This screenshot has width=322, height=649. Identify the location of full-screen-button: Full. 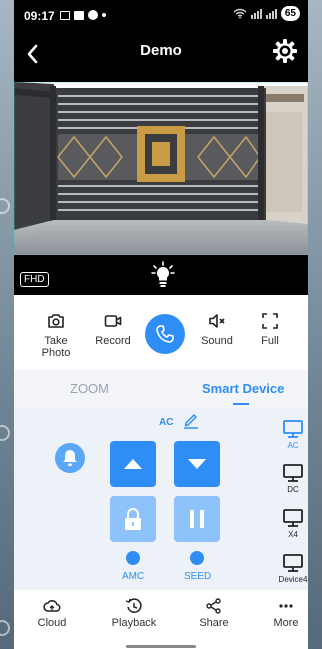
(270, 330).